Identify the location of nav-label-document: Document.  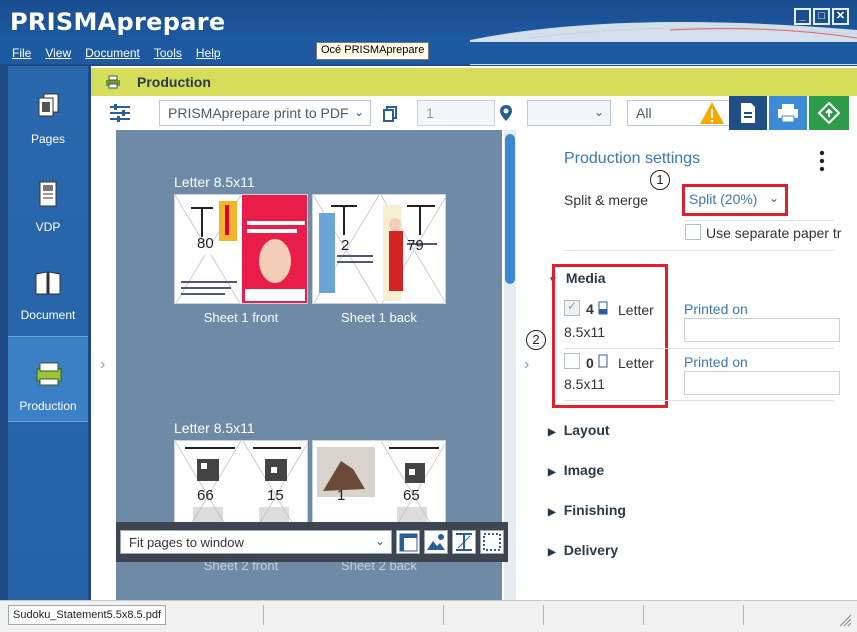
(48, 315).